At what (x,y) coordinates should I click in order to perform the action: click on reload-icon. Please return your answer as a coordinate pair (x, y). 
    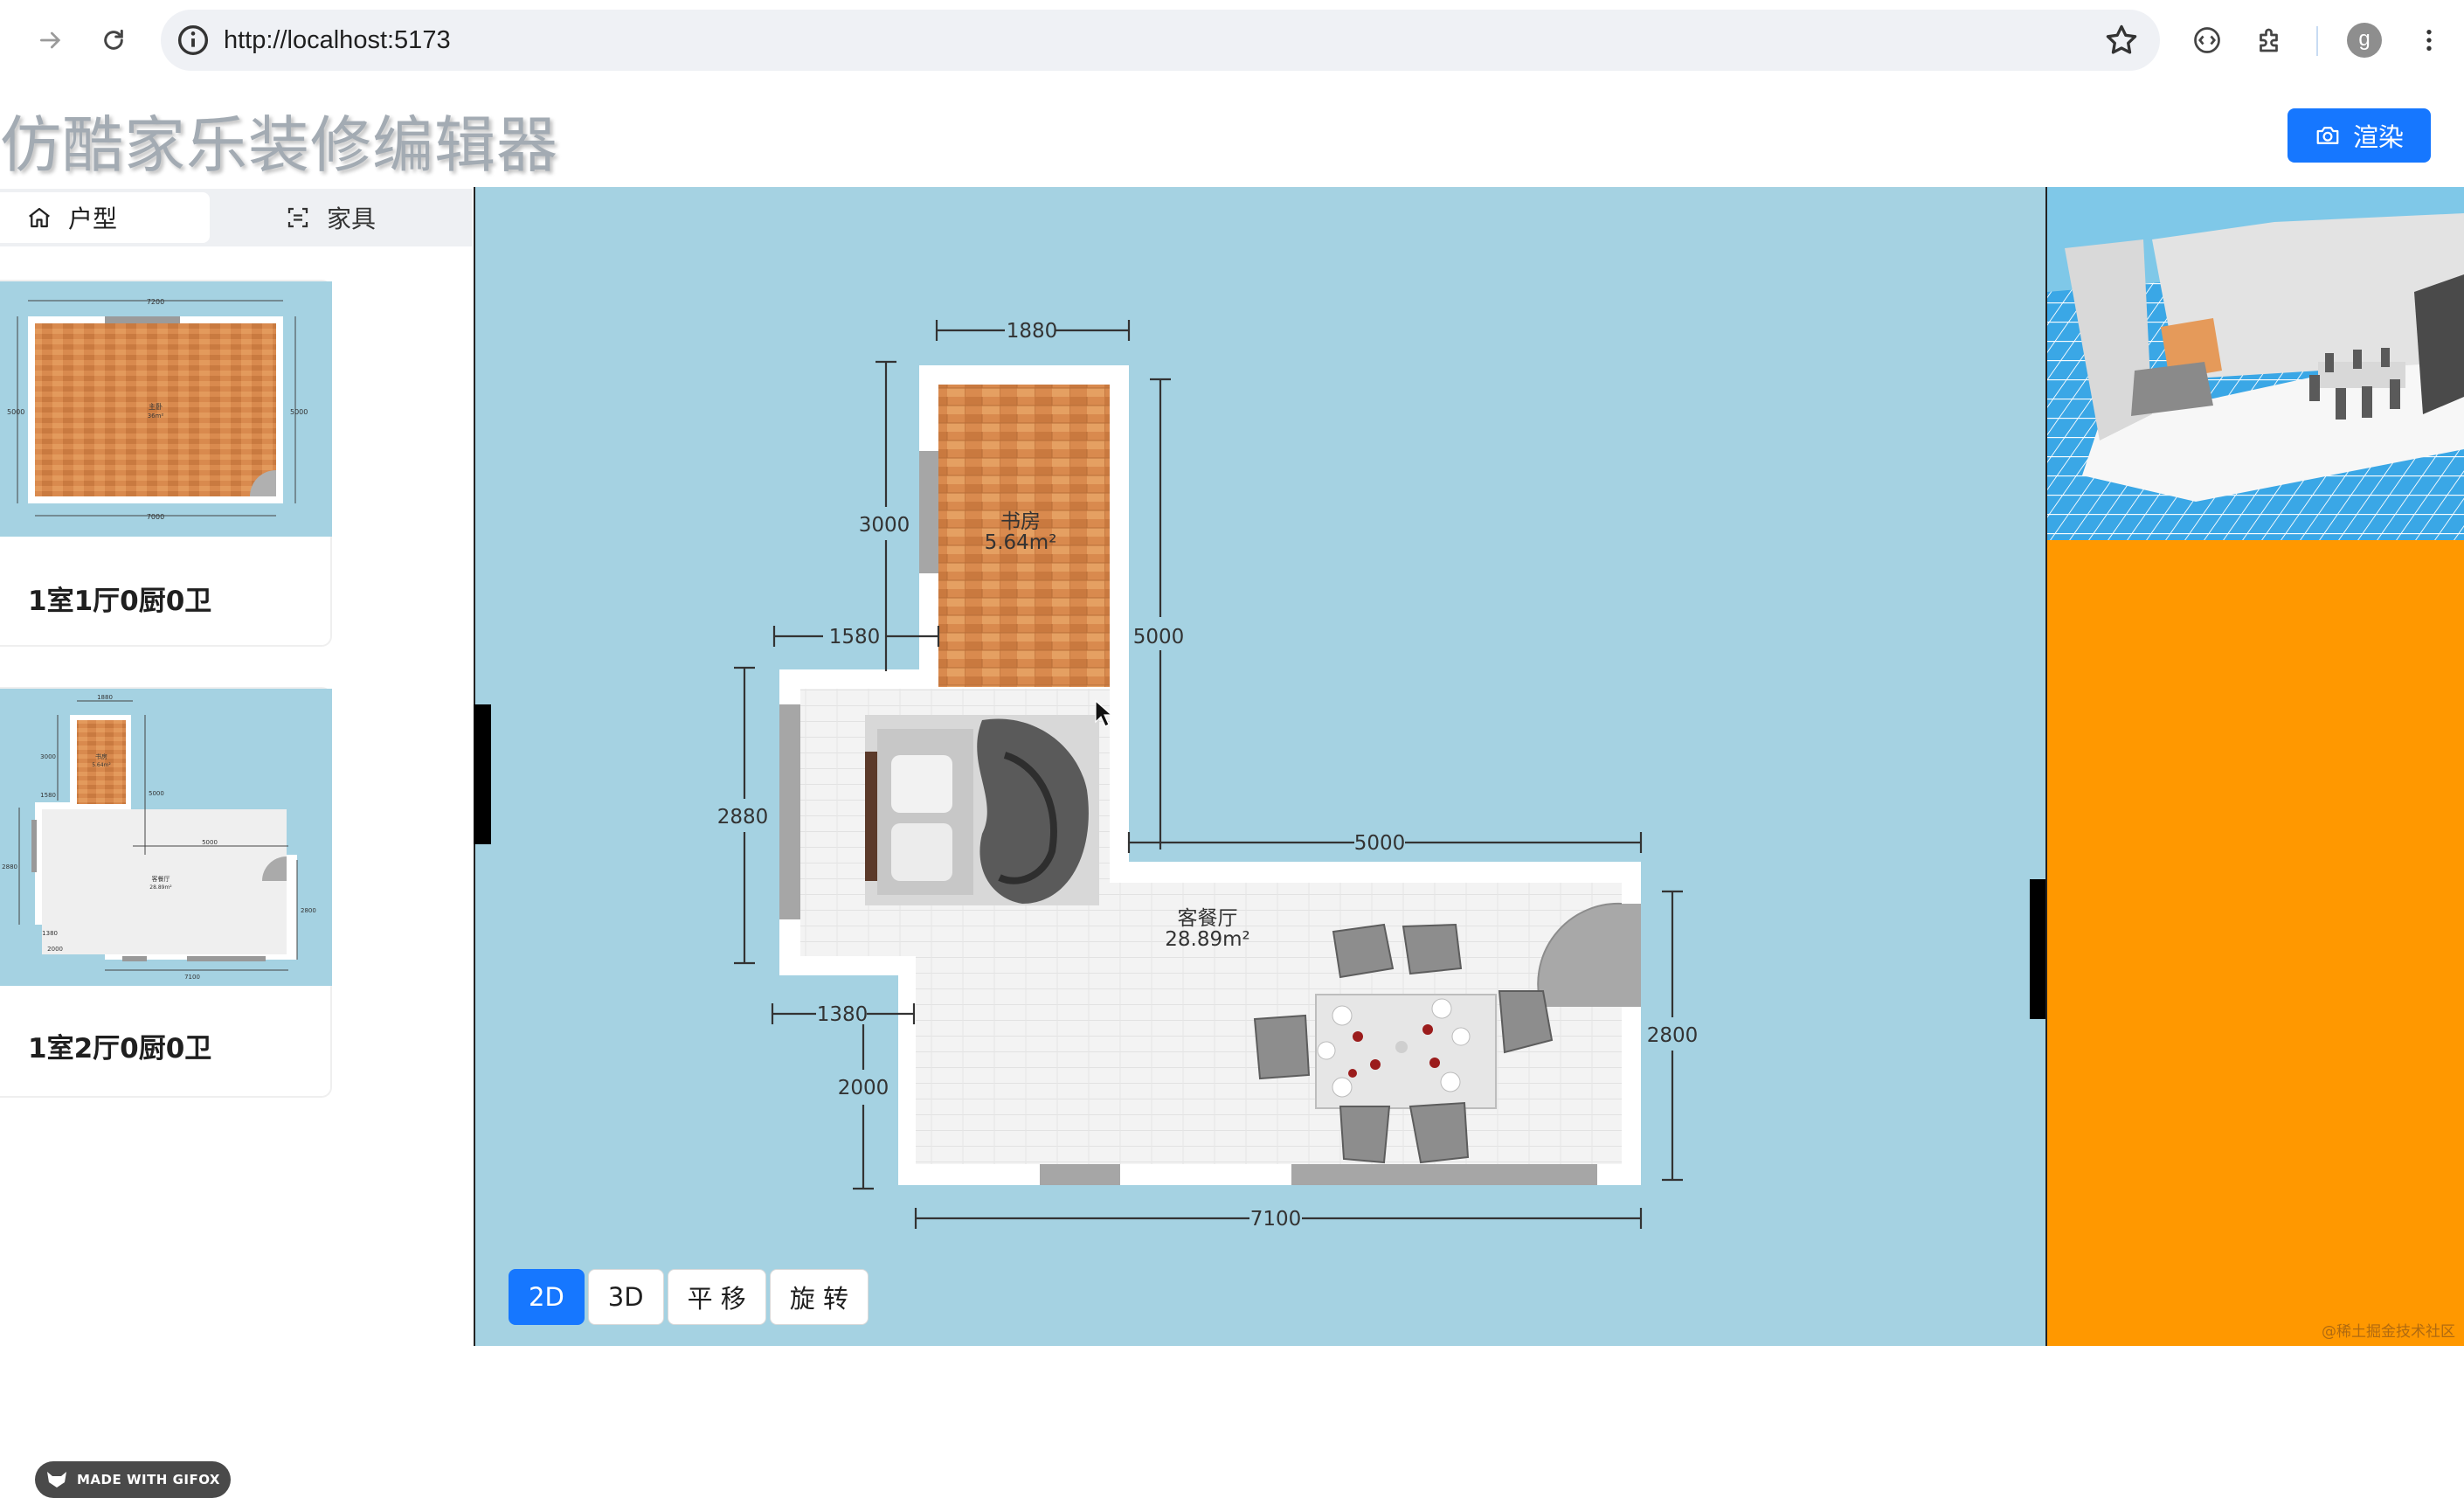
    Looking at the image, I should click on (113, 39).